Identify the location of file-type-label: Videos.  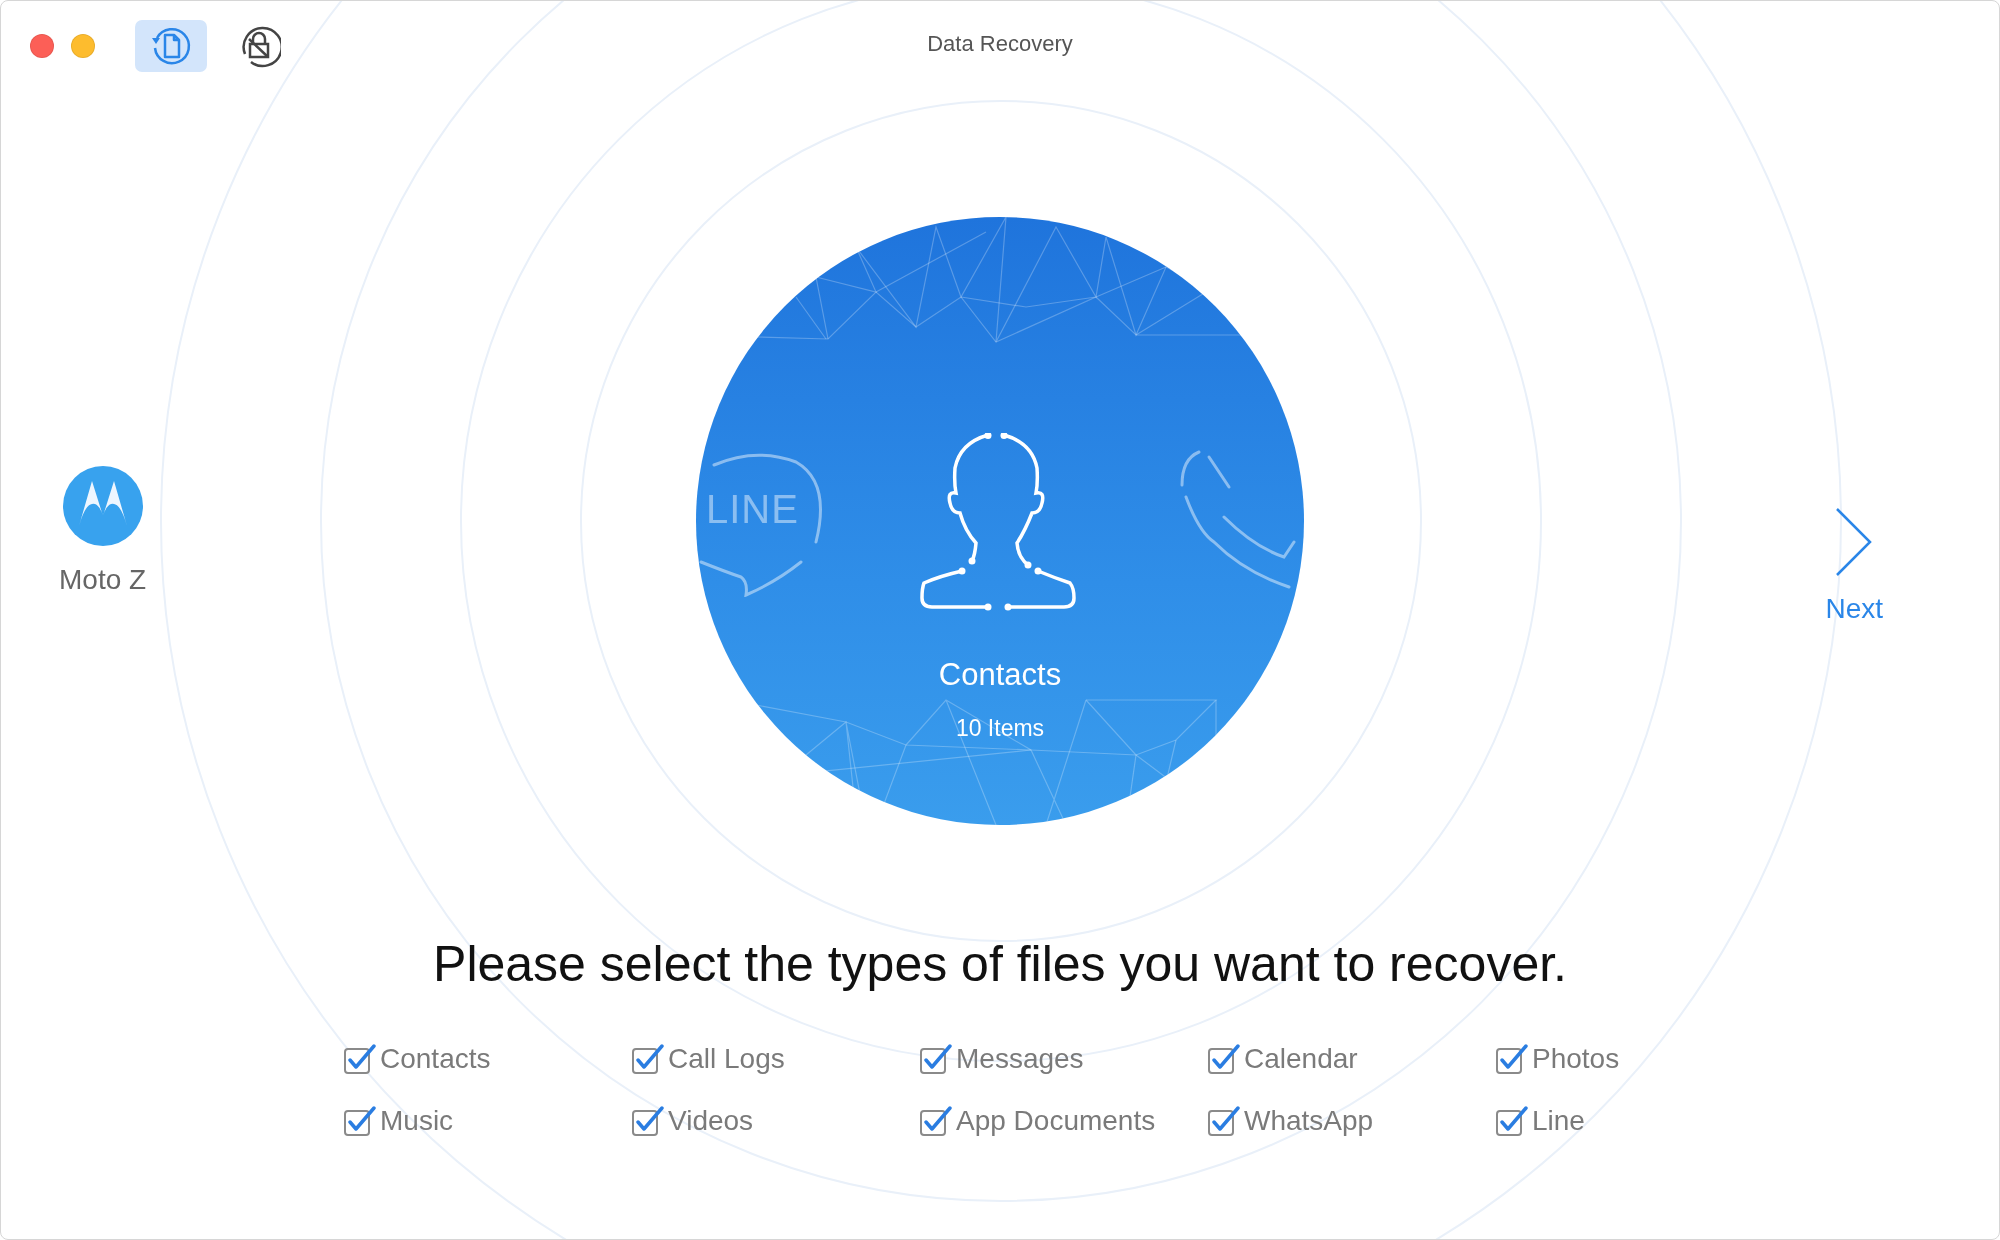
(711, 1121).